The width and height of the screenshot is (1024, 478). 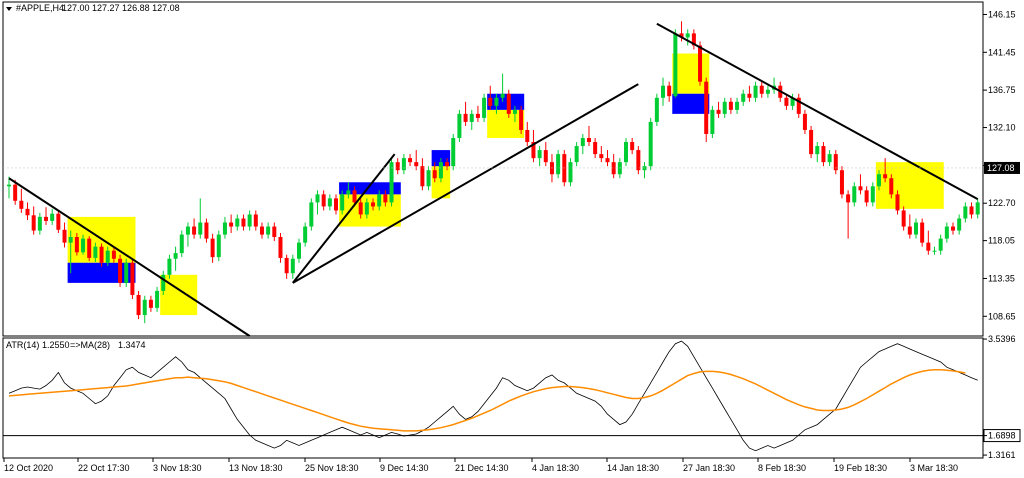 I want to click on time-tick-label: 19 Feb 18:30, so click(x=860, y=468).